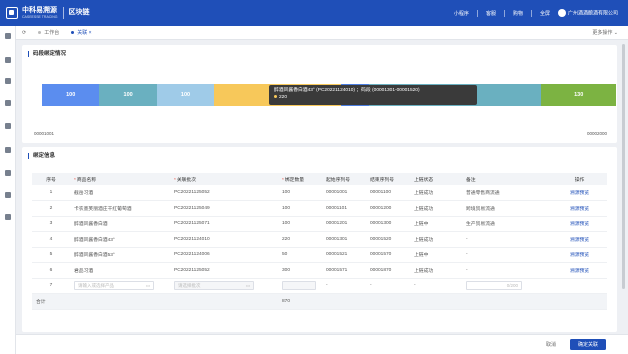 The image size is (628, 354). What do you see at coordinates (52, 33) in the screenshot?
I see `tab-label: 工作台` at bounding box center [52, 33].